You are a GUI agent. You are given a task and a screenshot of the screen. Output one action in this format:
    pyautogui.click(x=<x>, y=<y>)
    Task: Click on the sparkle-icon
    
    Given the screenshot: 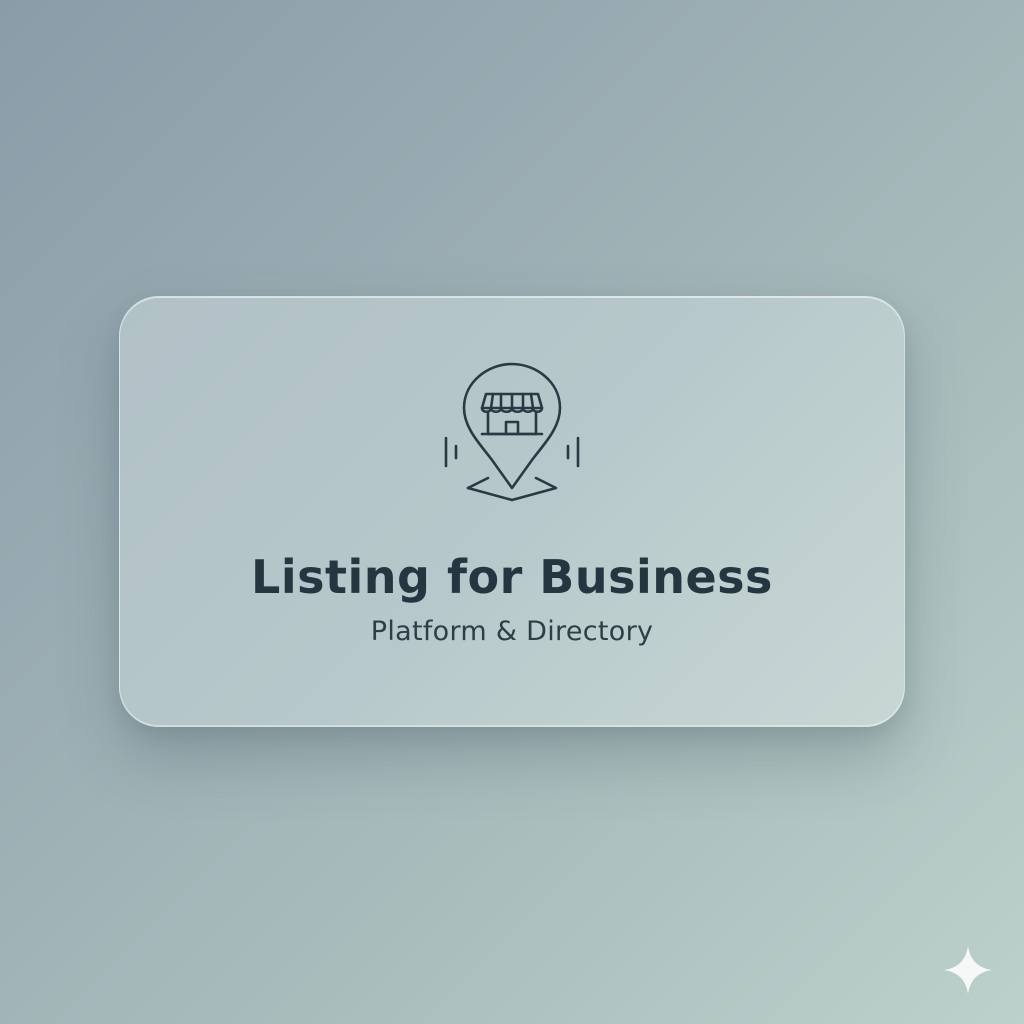 What is the action you would take?
    pyautogui.click(x=968, y=970)
    